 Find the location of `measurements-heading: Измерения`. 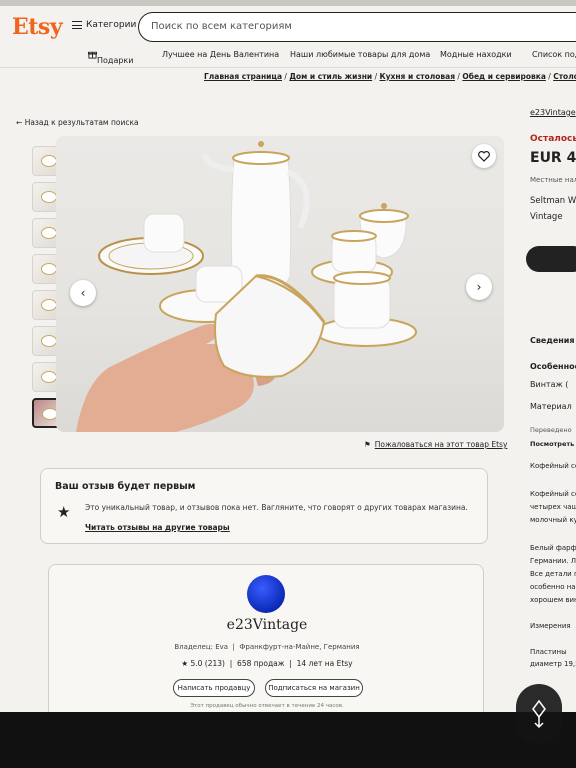

measurements-heading: Измерения is located at coordinates (550, 626).